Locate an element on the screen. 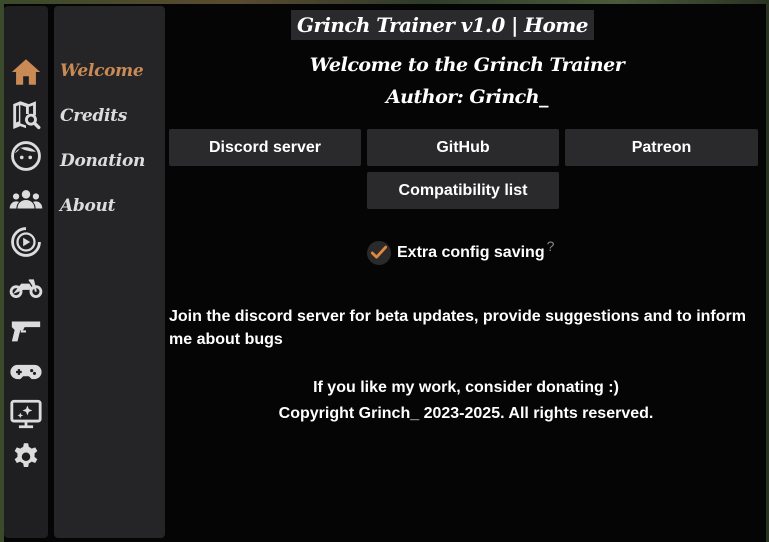  window-title: Grinch Trainer v1.0 | Home is located at coordinates (442, 25).